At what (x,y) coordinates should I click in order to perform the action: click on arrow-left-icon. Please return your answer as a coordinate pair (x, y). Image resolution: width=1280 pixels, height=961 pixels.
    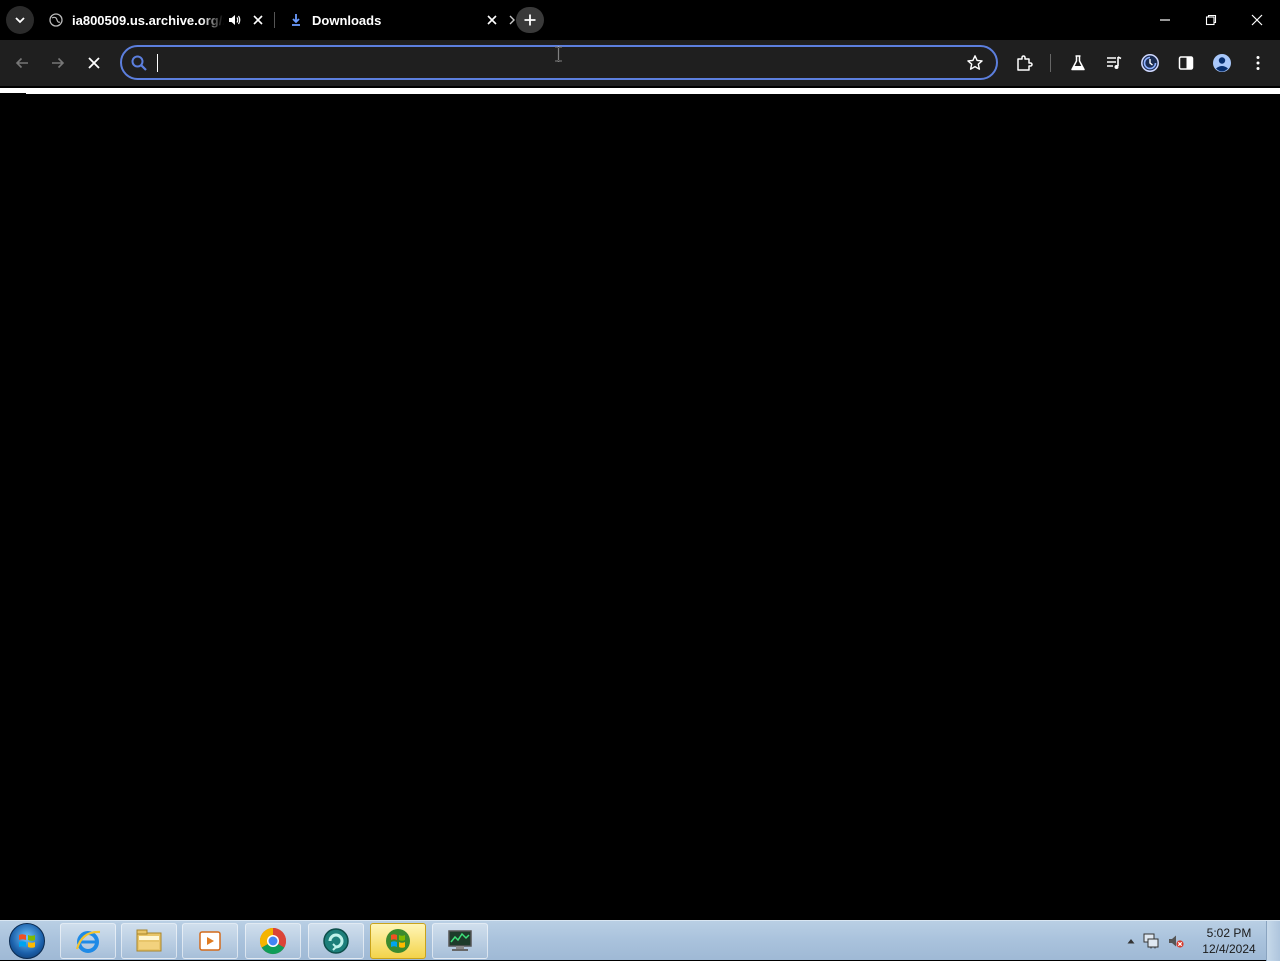
    Looking at the image, I should click on (21, 63).